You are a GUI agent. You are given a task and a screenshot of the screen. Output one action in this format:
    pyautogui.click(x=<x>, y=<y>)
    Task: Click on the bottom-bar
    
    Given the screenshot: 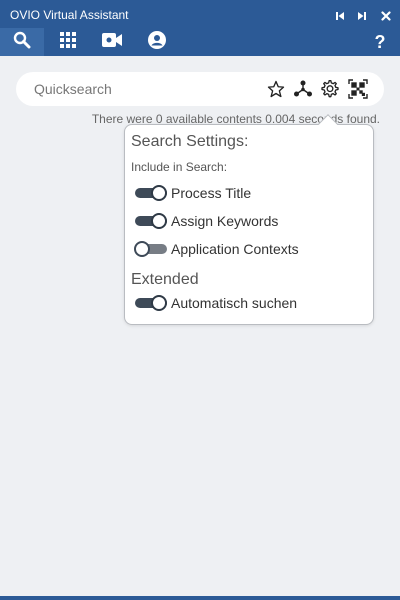 What is the action you would take?
    pyautogui.click(x=200, y=598)
    